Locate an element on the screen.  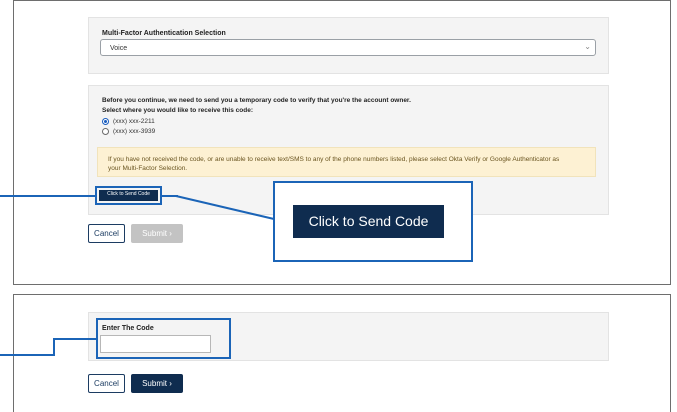
chevron-down-icon: ⌄ is located at coordinates (587, 46).